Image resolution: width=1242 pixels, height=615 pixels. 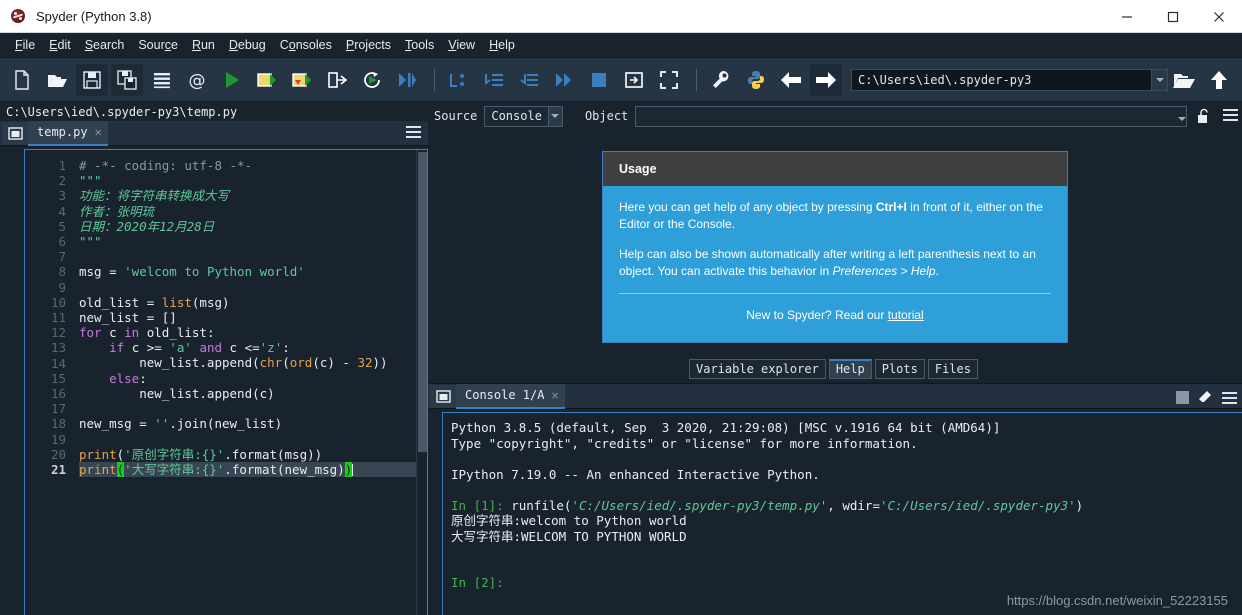 I want to click on object-input, so click(x=911, y=116).